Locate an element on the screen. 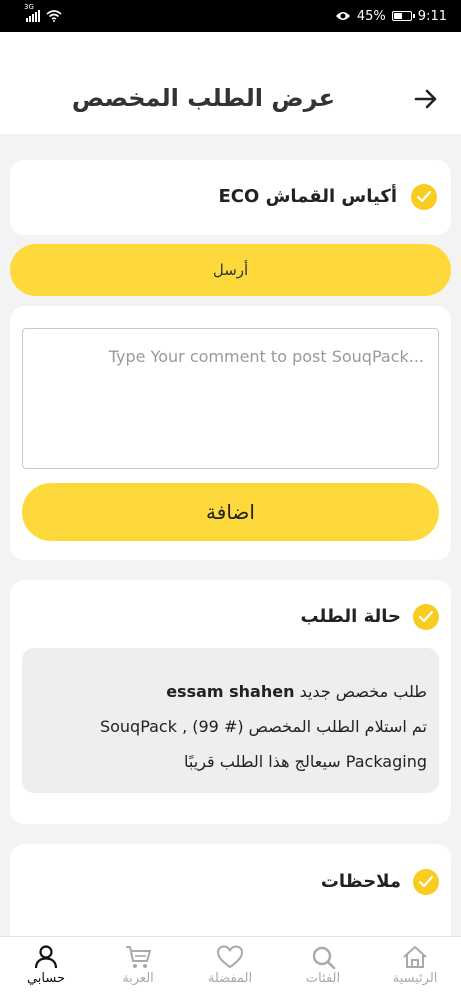  send-button: أرسل is located at coordinates (230, 270).